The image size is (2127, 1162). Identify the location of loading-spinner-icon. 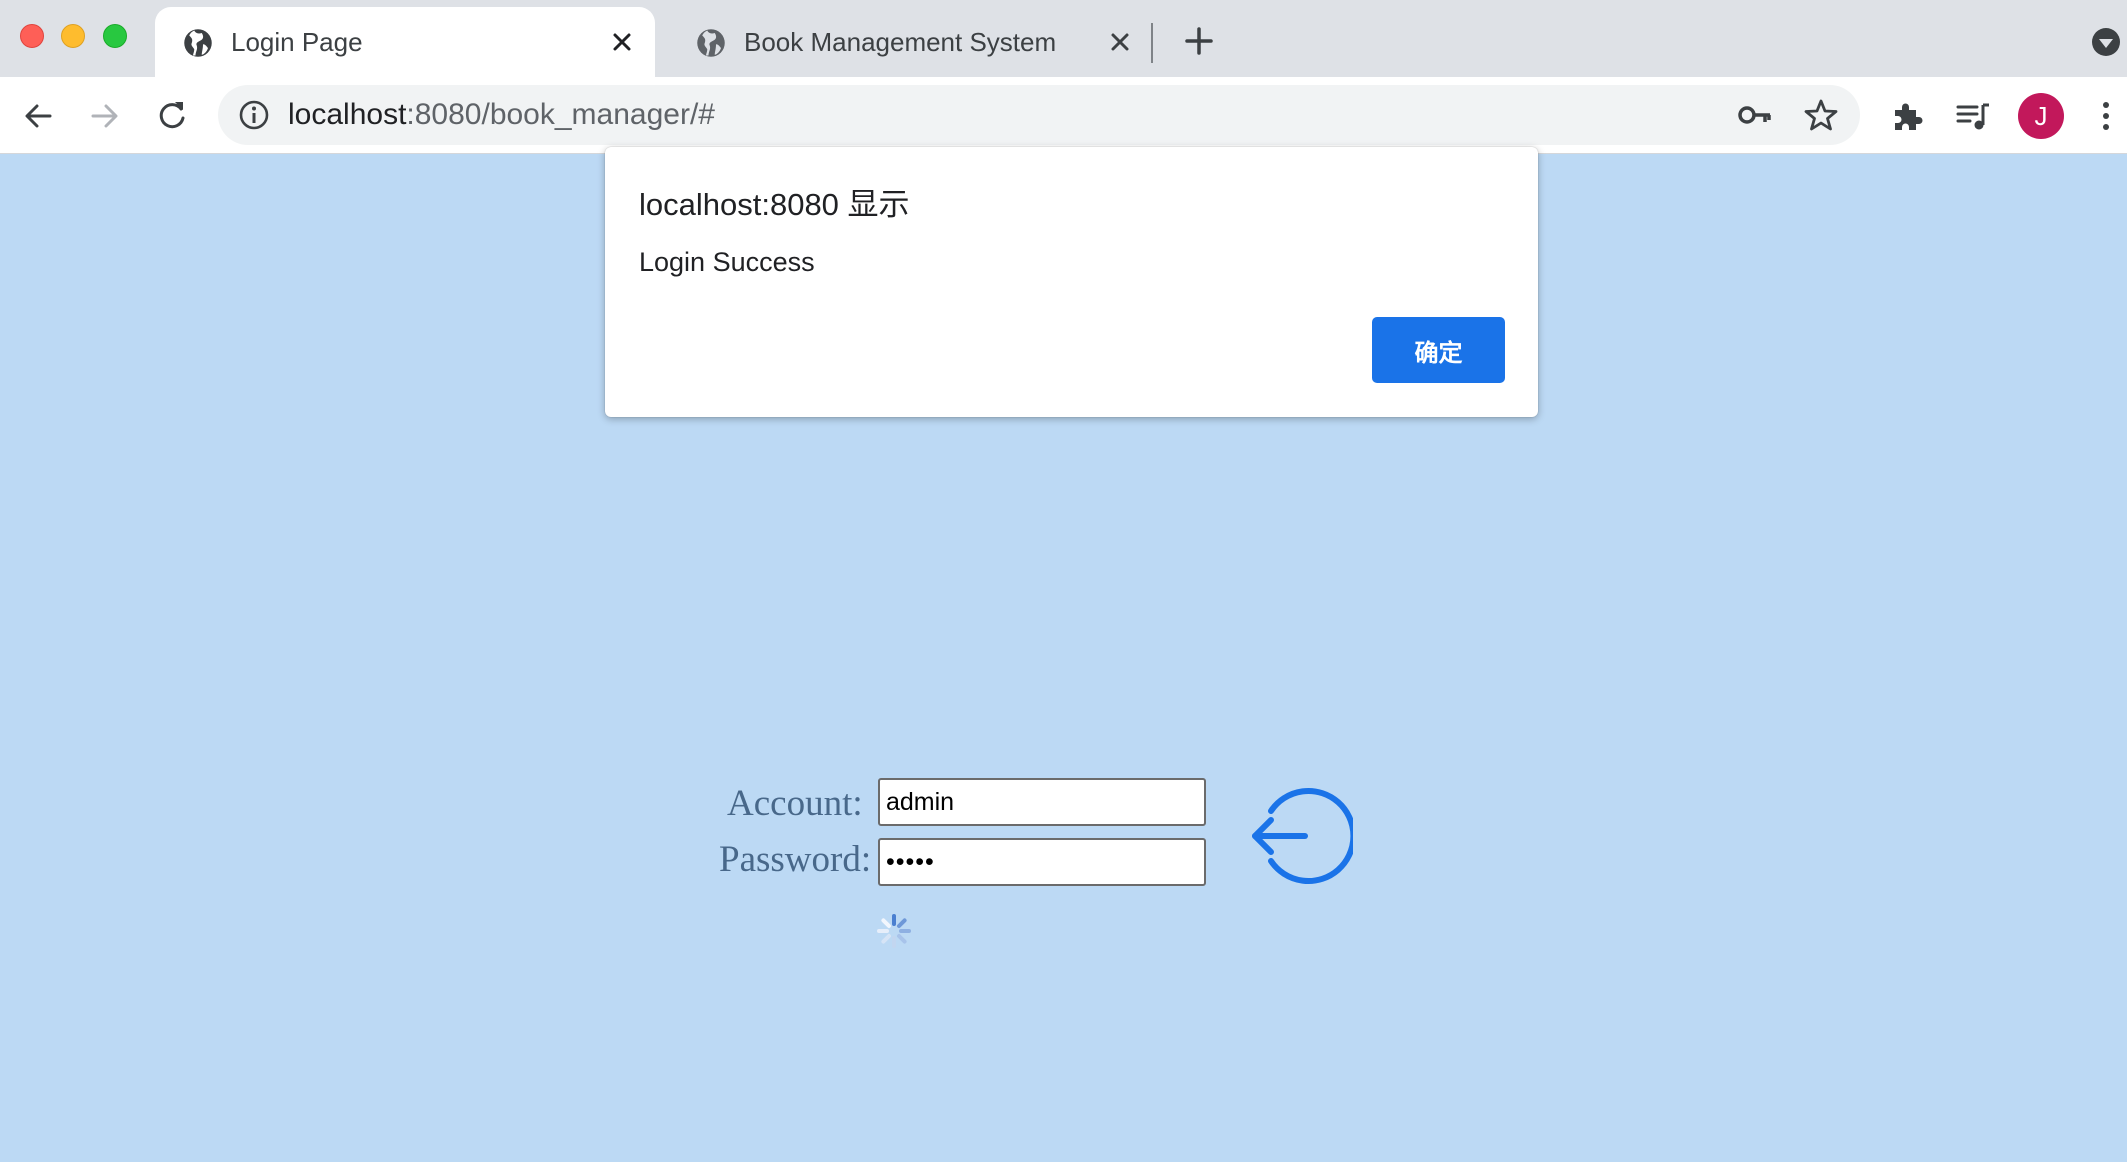
(894, 931).